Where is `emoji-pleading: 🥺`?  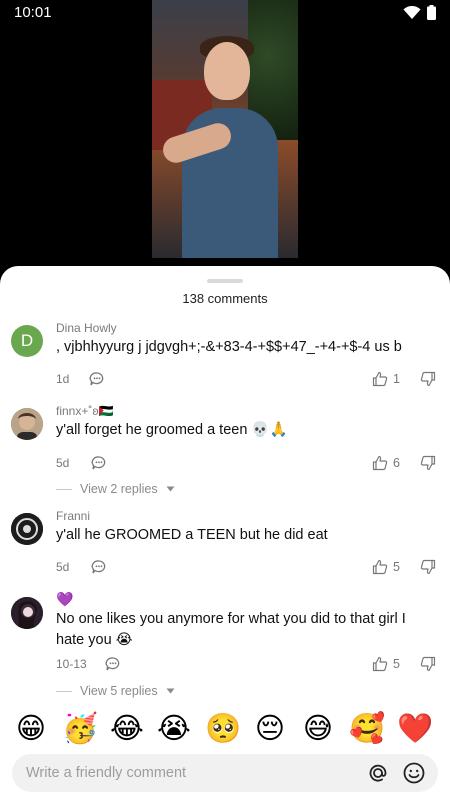
emoji-pleading: 🥺 is located at coordinates (223, 728).